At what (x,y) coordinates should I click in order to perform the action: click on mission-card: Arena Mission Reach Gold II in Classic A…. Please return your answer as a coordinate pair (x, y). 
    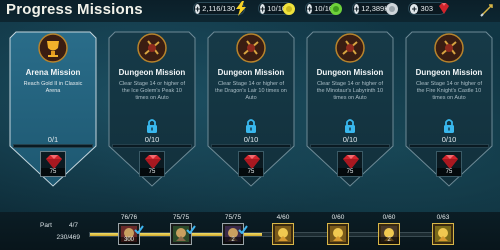
    Looking at the image, I should click on (53, 109).